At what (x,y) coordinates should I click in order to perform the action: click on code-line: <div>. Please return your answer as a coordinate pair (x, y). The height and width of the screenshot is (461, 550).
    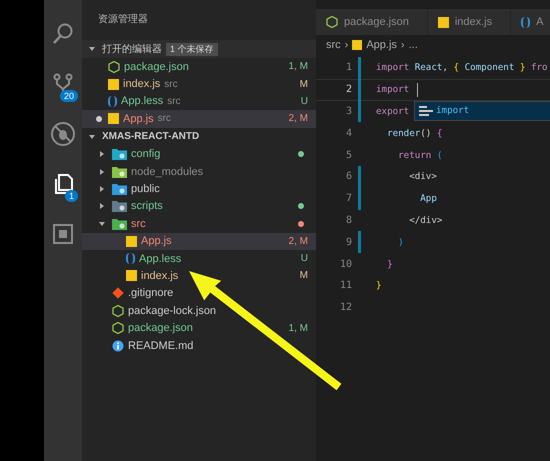
    Looking at the image, I should click on (422, 176).